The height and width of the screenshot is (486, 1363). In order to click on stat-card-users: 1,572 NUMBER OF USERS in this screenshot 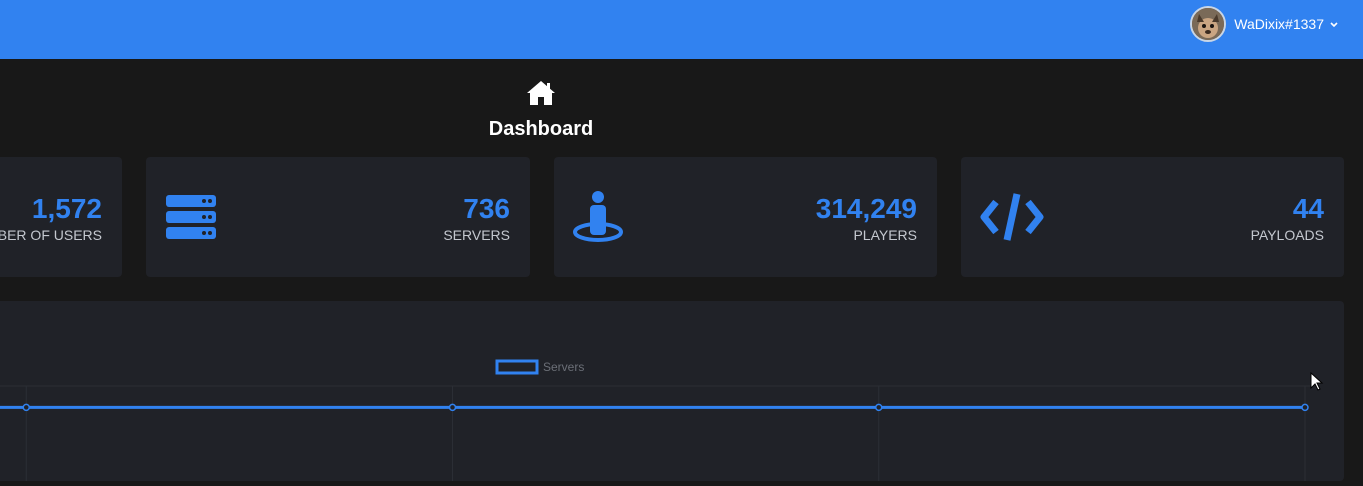, I will do `click(61, 217)`.